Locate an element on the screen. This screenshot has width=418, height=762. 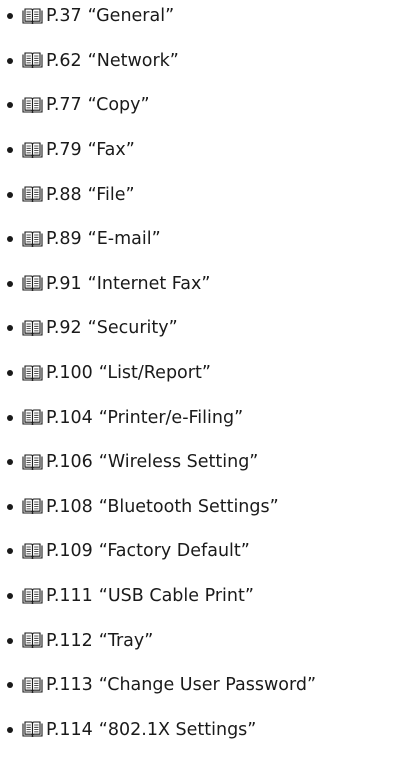
list-item: P.106 “Wireless Setting” is located at coordinates (209, 462).